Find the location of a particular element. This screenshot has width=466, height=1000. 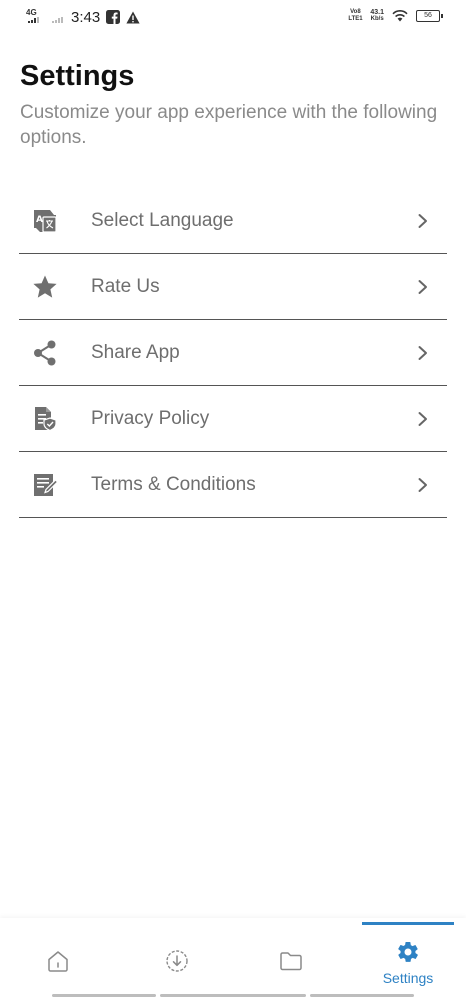

status-left: 4G 3:43 is located at coordinates (83, 17).